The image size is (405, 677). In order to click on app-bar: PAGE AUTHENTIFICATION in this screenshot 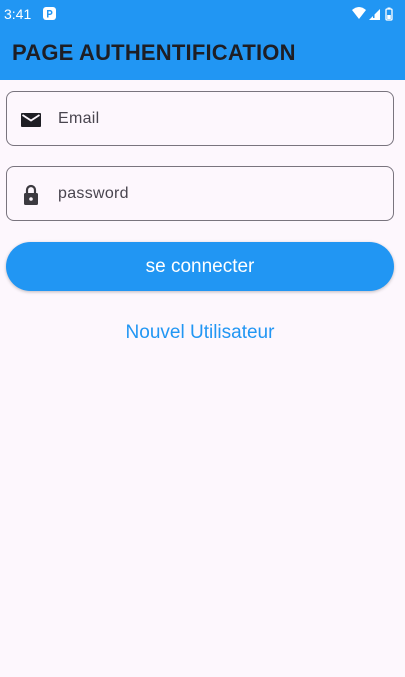, I will do `click(202, 54)`.